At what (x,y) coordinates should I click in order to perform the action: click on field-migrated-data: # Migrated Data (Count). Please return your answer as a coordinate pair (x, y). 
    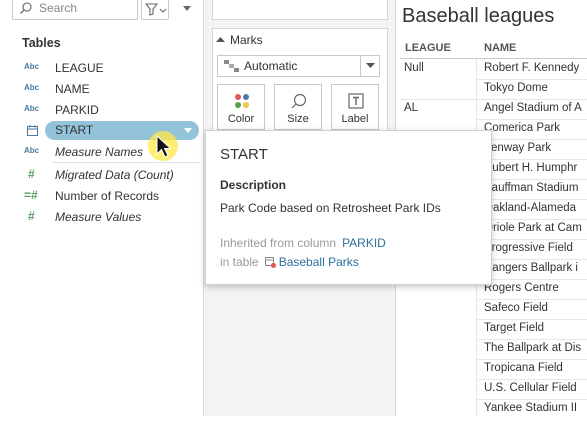
    Looking at the image, I should click on (100, 176).